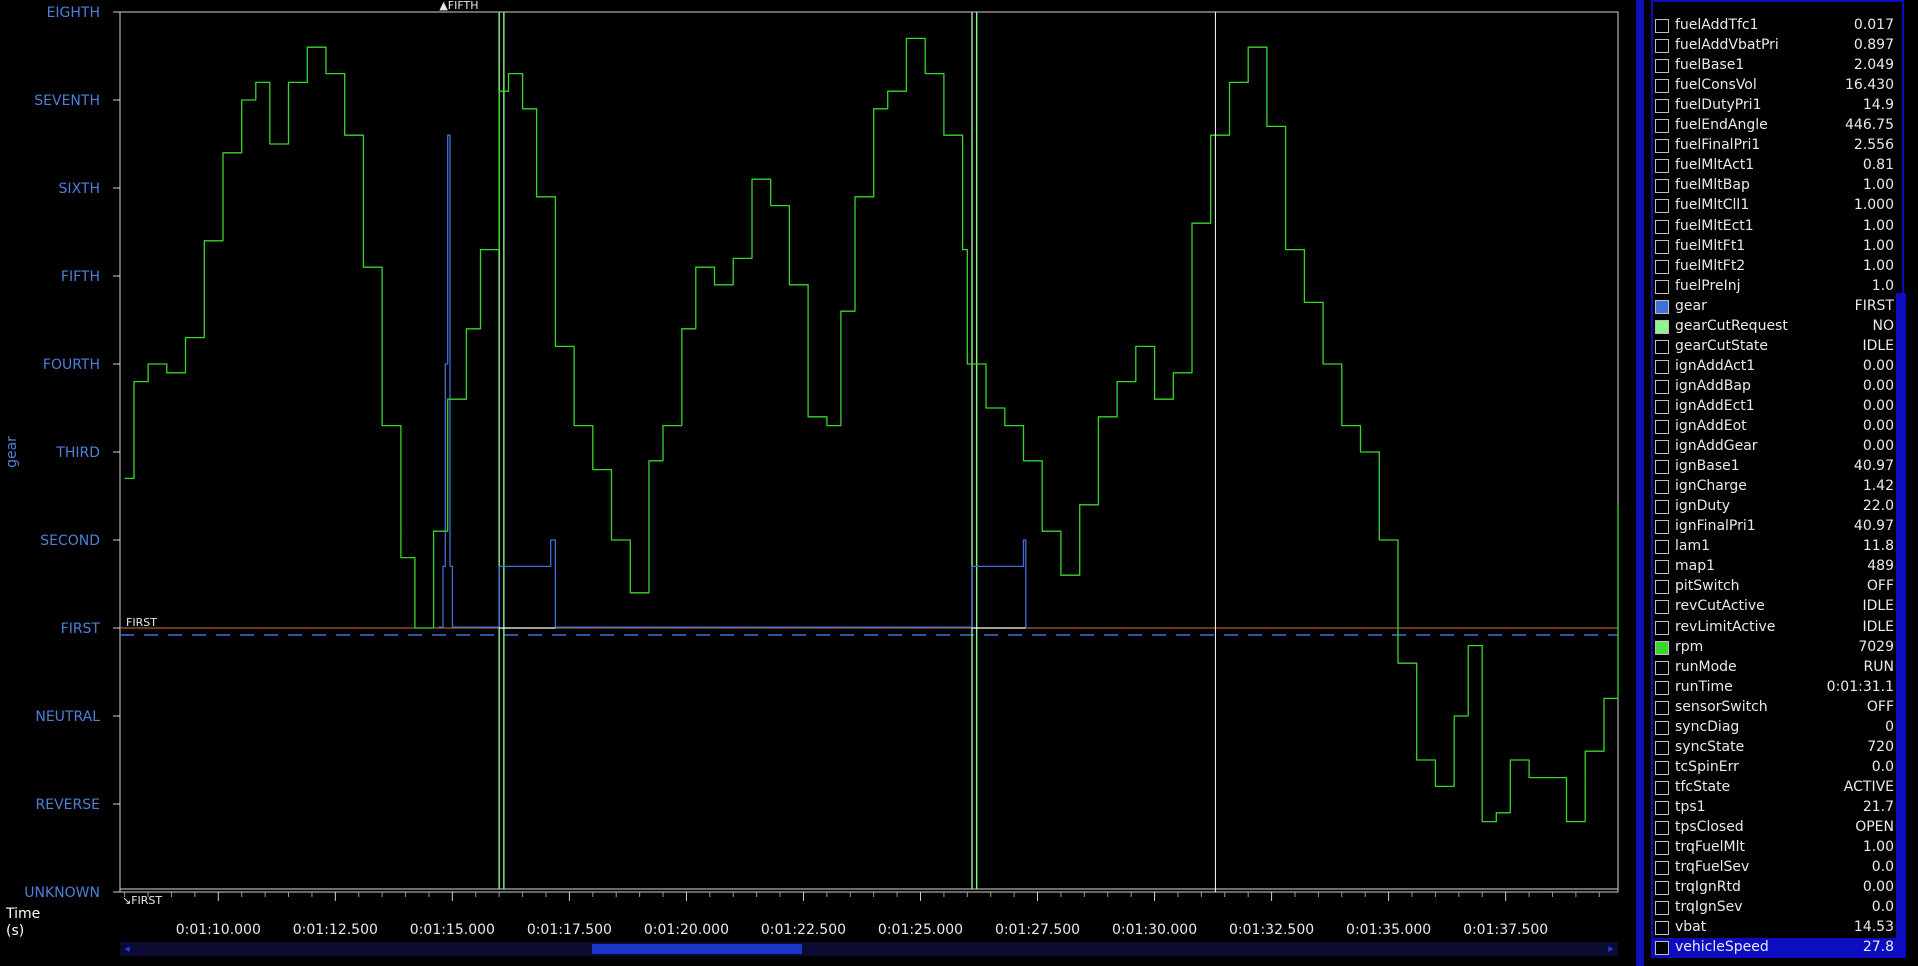 This screenshot has height=966, width=1918. Describe the element at coordinates (1777, 507) in the screenshot. I see `channel-row-ignDuty: ignDuty 22.0` at that location.